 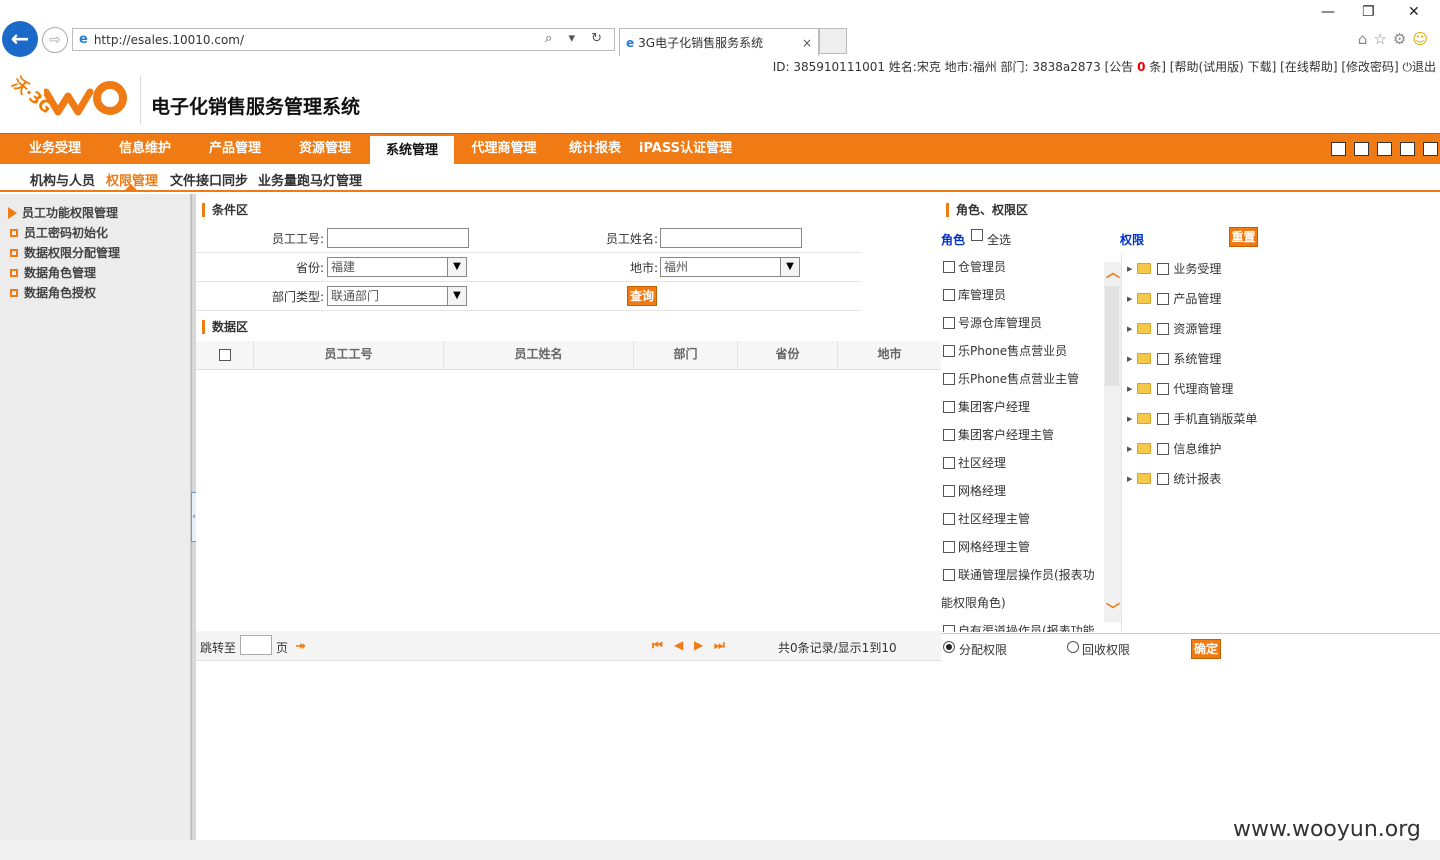 What do you see at coordinates (256, 645) in the screenshot?
I see `page-number-input` at bounding box center [256, 645].